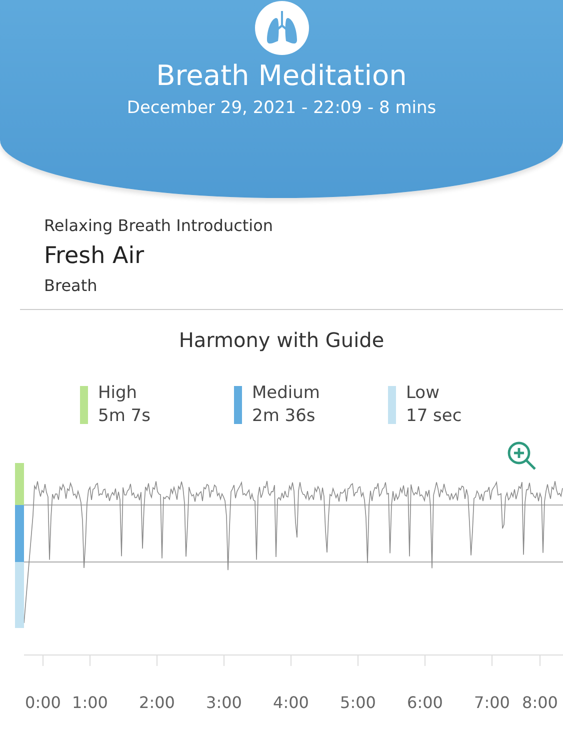 The width and height of the screenshot is (563, 752). Describe the element at coordinates (282, 340) in the screenshot. I see `chart-title: Harmony with Guide` at that location.